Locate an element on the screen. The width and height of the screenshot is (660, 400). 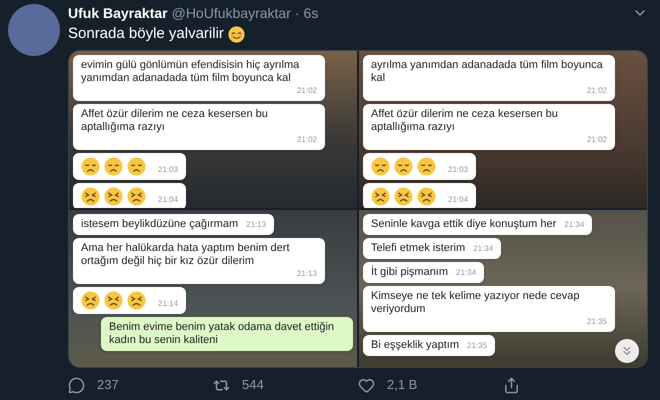
tweet-text: Sonrada böyle yalvarilir is located at coordinates (146, 34).